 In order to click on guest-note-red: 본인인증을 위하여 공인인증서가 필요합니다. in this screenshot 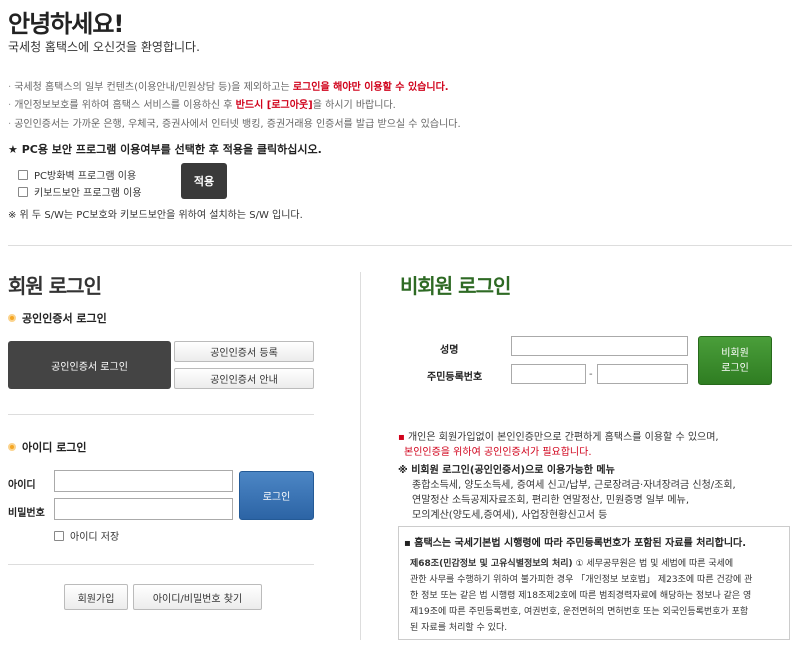, I will do `click(498, 452)`.